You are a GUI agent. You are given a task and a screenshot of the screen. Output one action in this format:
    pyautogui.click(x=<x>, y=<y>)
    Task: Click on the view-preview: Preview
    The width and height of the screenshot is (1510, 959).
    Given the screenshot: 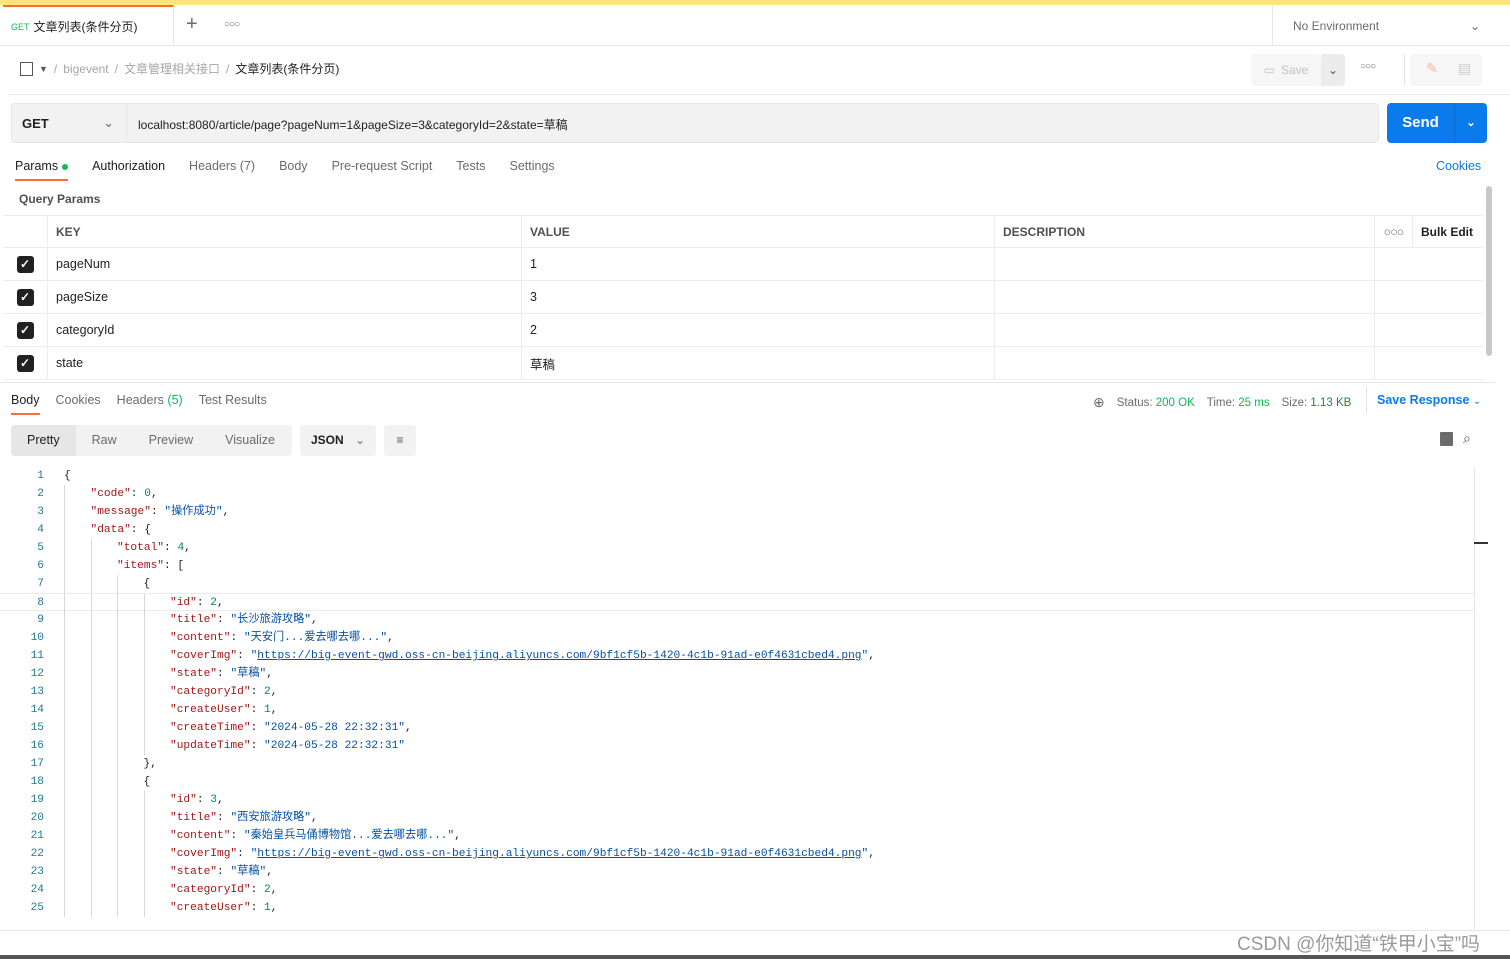 What is the action you would take?
    pyautogui.click(x=171, y=440)
    